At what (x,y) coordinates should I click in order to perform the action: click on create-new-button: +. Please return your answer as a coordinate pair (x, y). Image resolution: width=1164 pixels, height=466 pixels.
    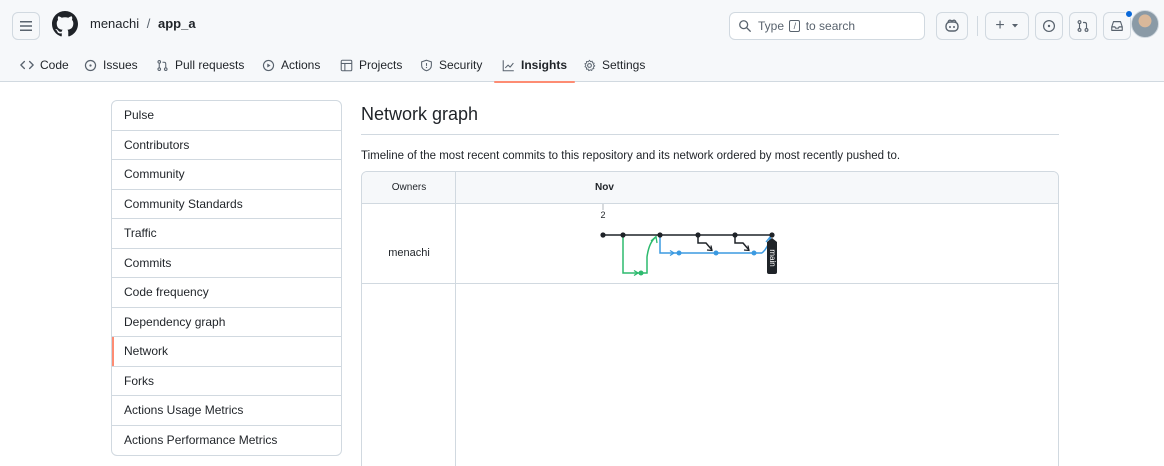
    Looking at the image, I should click on (1007, 26).